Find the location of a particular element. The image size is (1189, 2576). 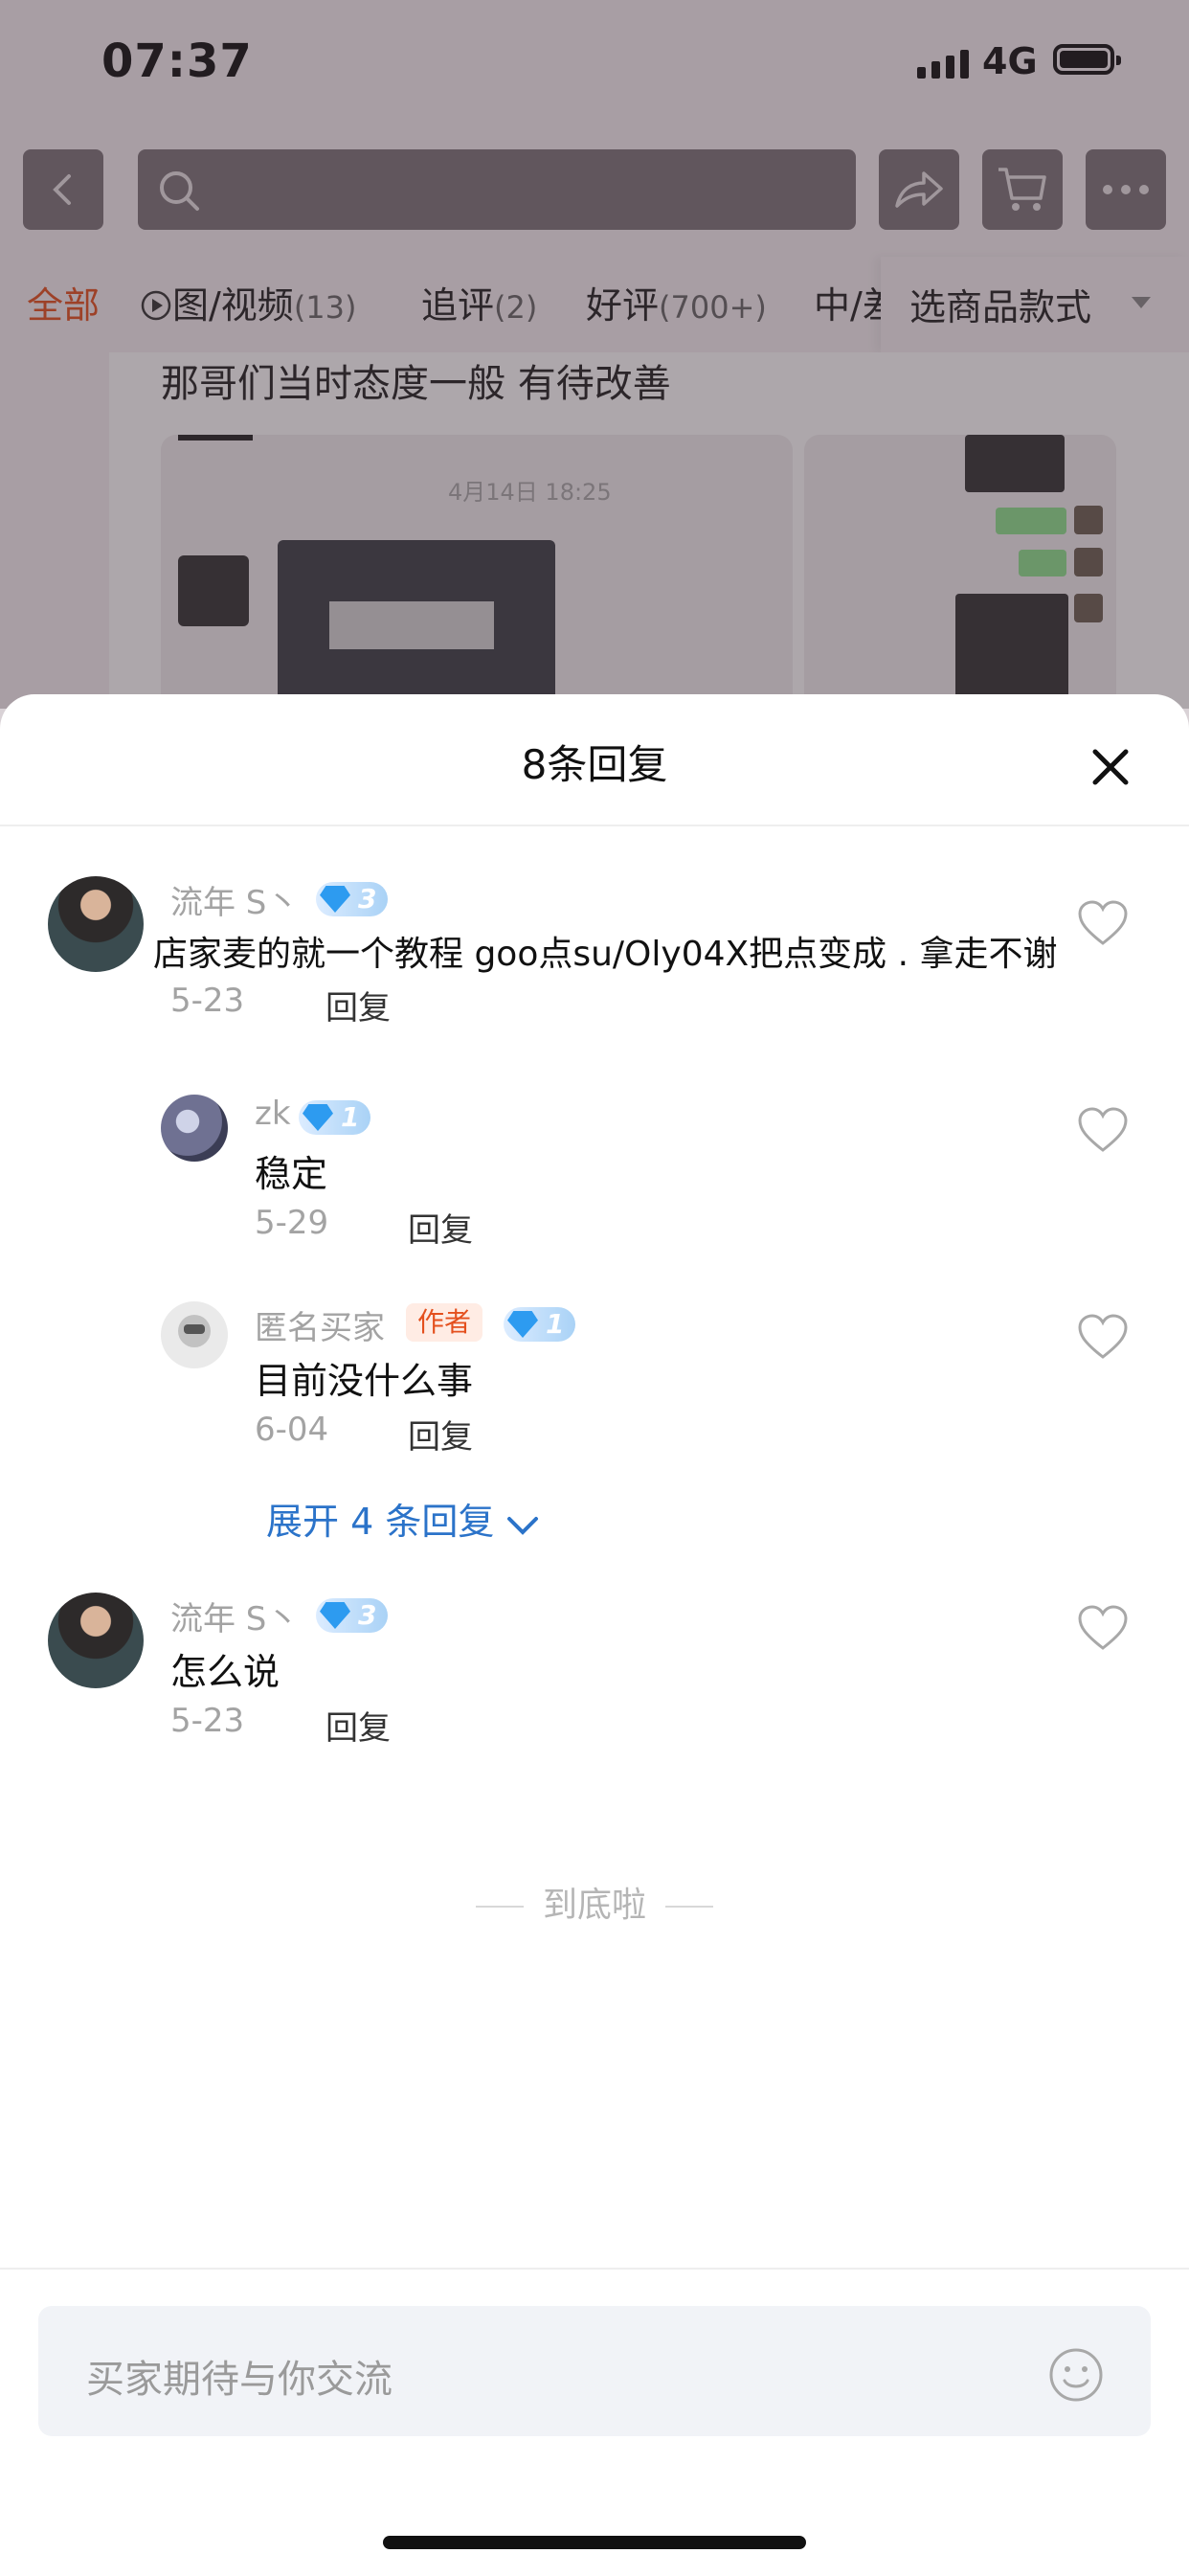

chevron-down-icon is located at coordinates (523, 1525).